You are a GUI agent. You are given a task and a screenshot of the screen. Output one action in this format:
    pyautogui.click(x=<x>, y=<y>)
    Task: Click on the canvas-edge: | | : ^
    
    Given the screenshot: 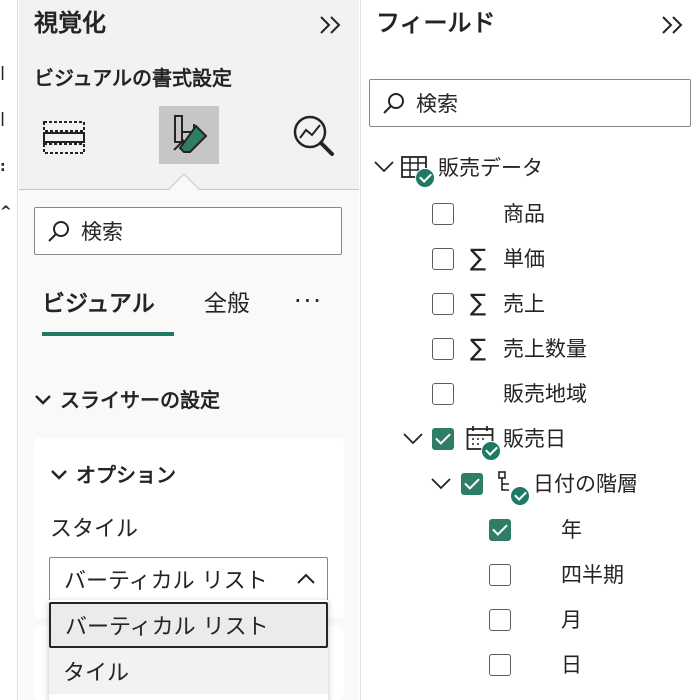 What is the action you would take?
    pyautogui.click(x=9, y=350)
    